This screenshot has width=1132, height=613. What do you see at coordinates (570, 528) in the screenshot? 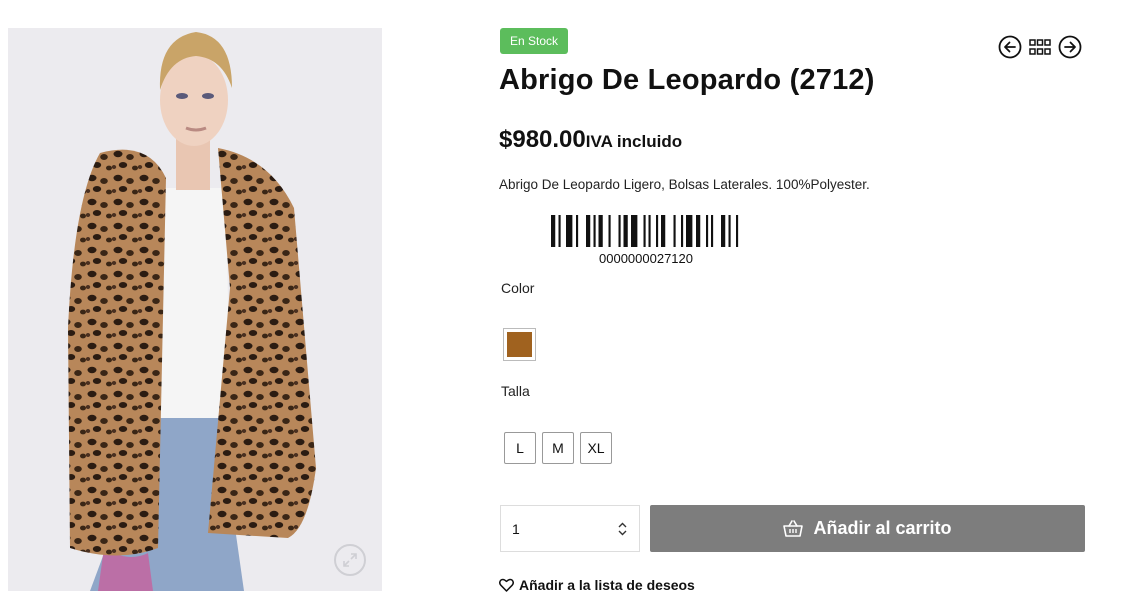
I see `quantity-stepper: 1` at bounding box center [570, 528].